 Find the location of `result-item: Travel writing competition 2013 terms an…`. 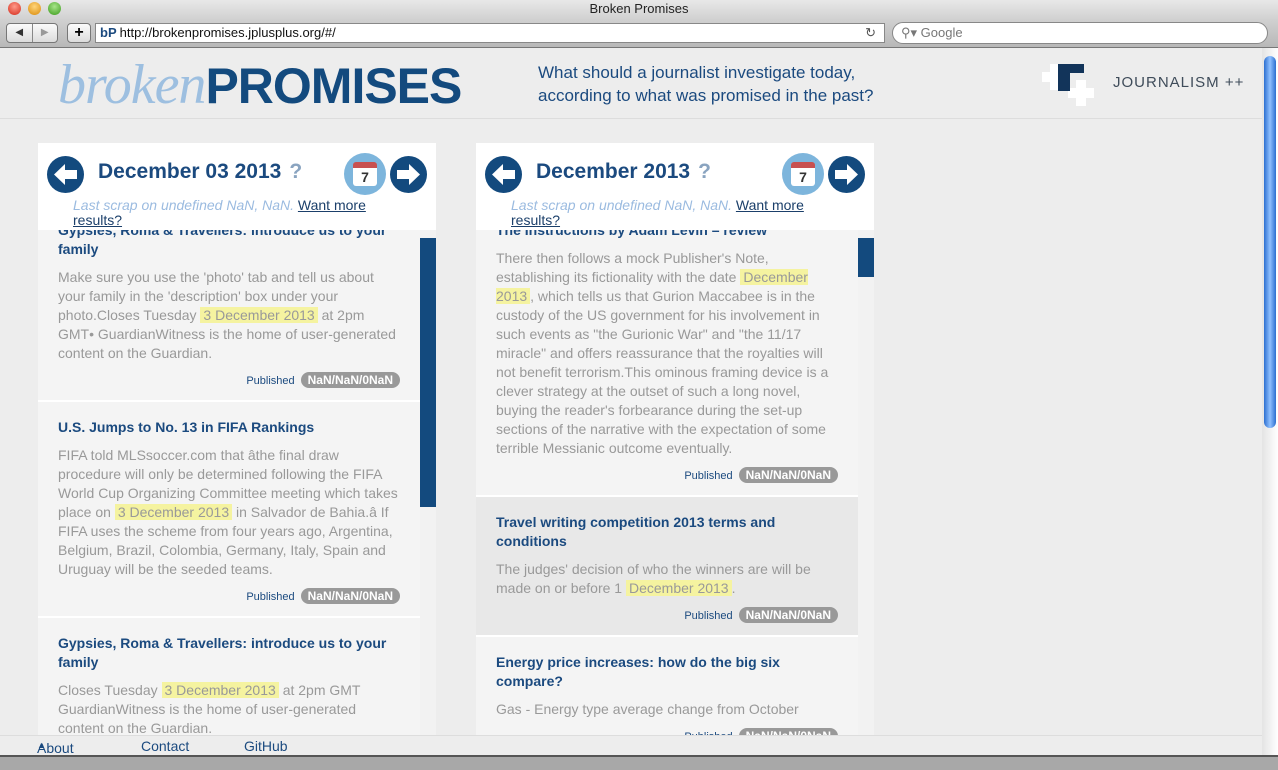

result-item: Travel writing competition 2013 terms an… is located at coordinates (667, 567).